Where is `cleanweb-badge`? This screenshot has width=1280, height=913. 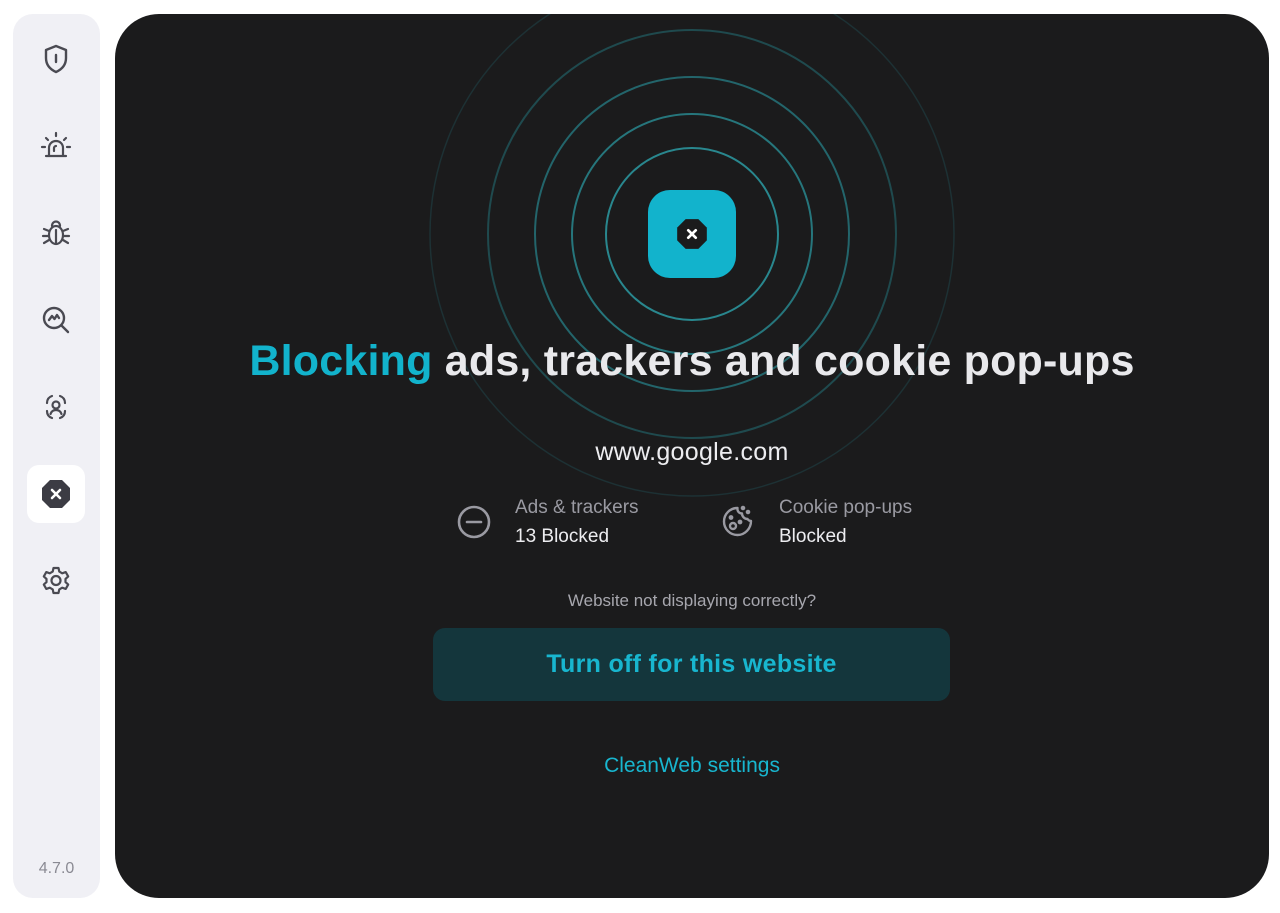 cleanweb-badge is located at coordinates (692, 234).